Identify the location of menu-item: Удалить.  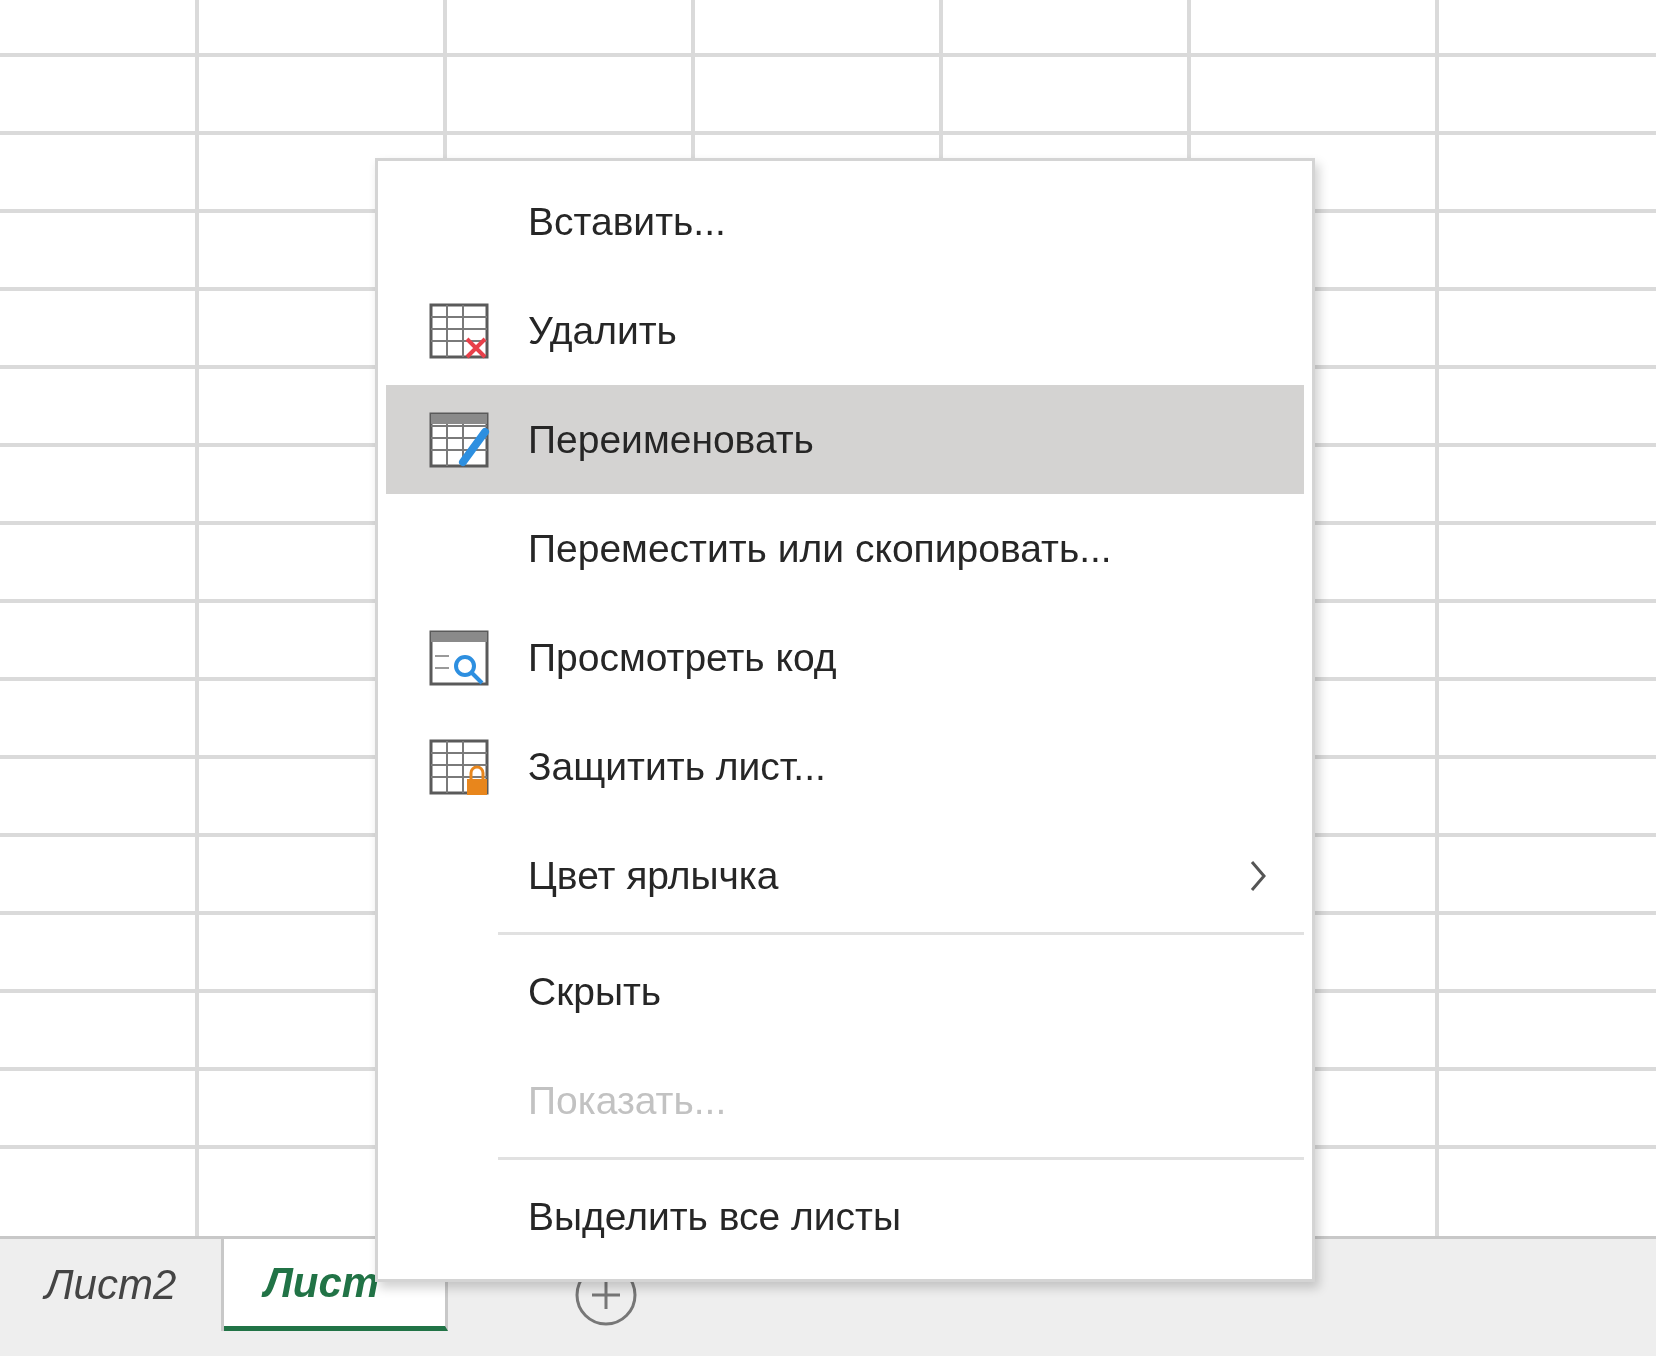
(845, 330).